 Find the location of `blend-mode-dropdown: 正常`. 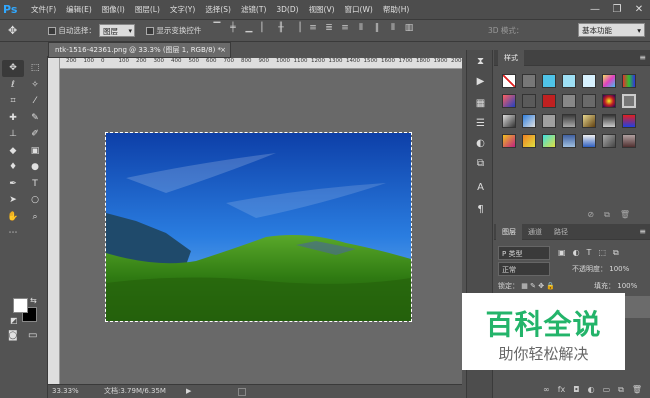

blend-mode-dropdown: 正常 is located at coordinates (524, 269).